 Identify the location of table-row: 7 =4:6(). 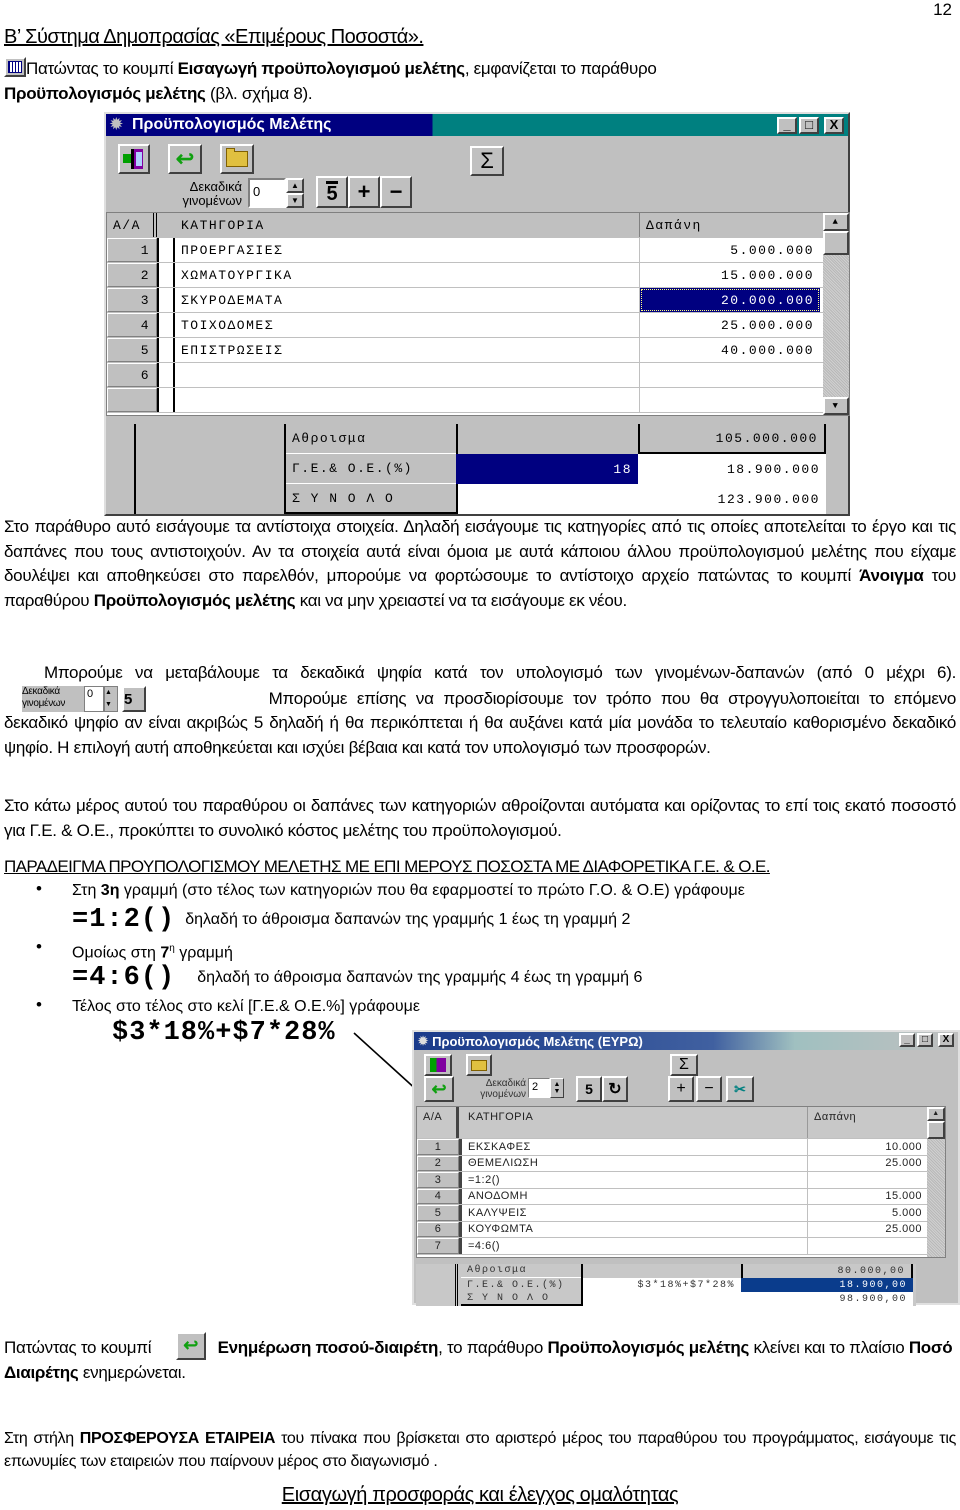
(681, 1246).